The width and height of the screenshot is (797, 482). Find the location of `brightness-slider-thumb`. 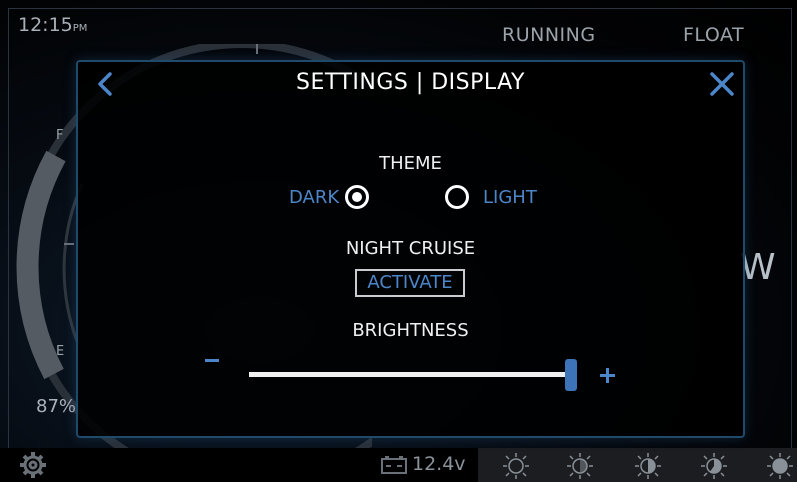

brightness-slider-thumb is located at coordinates (571, 375).